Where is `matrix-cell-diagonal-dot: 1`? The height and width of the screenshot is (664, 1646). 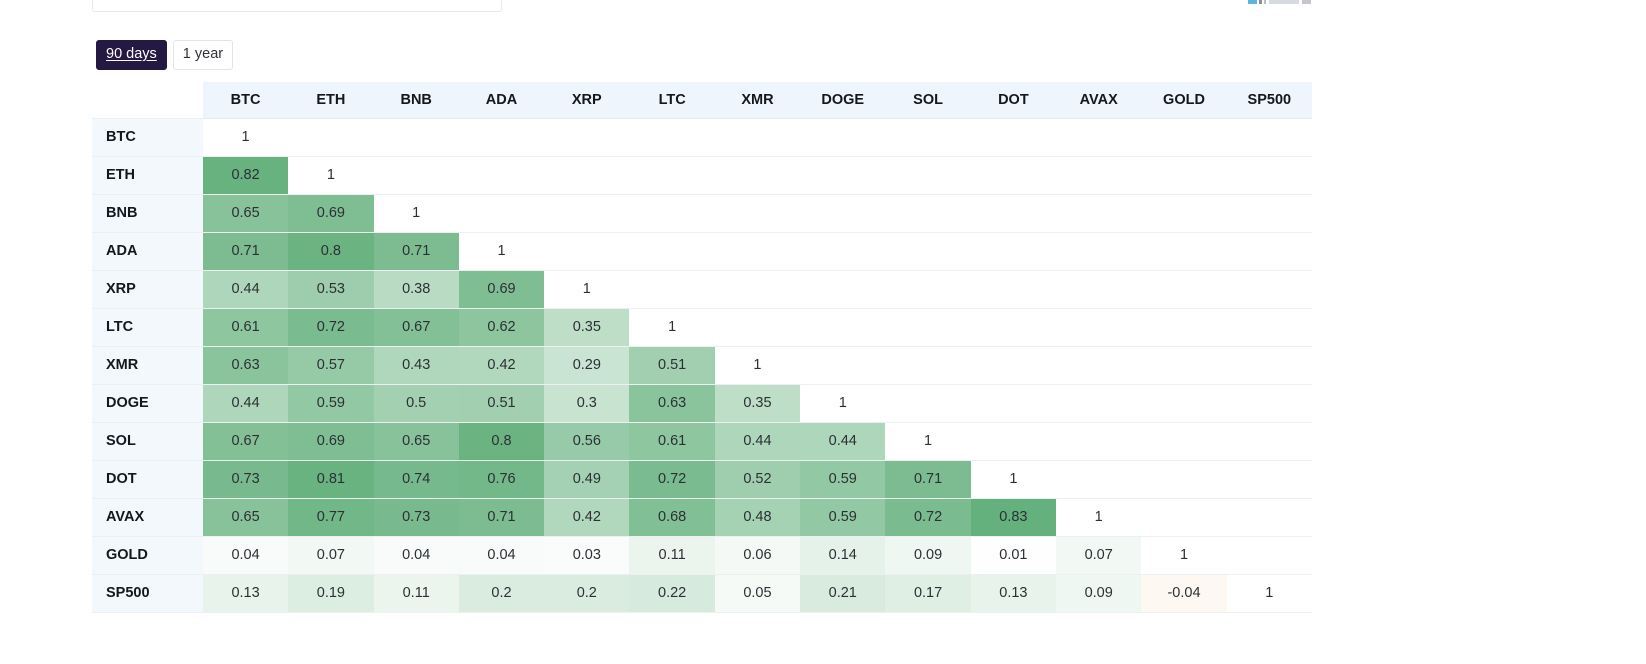
matrix-cell-diagonal-dot: 1 is located at coordinates (1013, 479).